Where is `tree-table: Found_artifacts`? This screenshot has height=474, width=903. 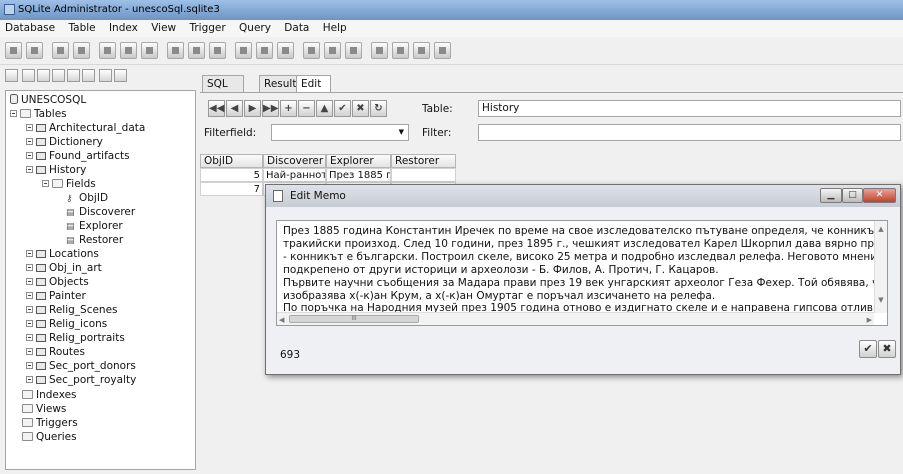 tree-table: Found_artifacts is located at coordinates (78, 156).